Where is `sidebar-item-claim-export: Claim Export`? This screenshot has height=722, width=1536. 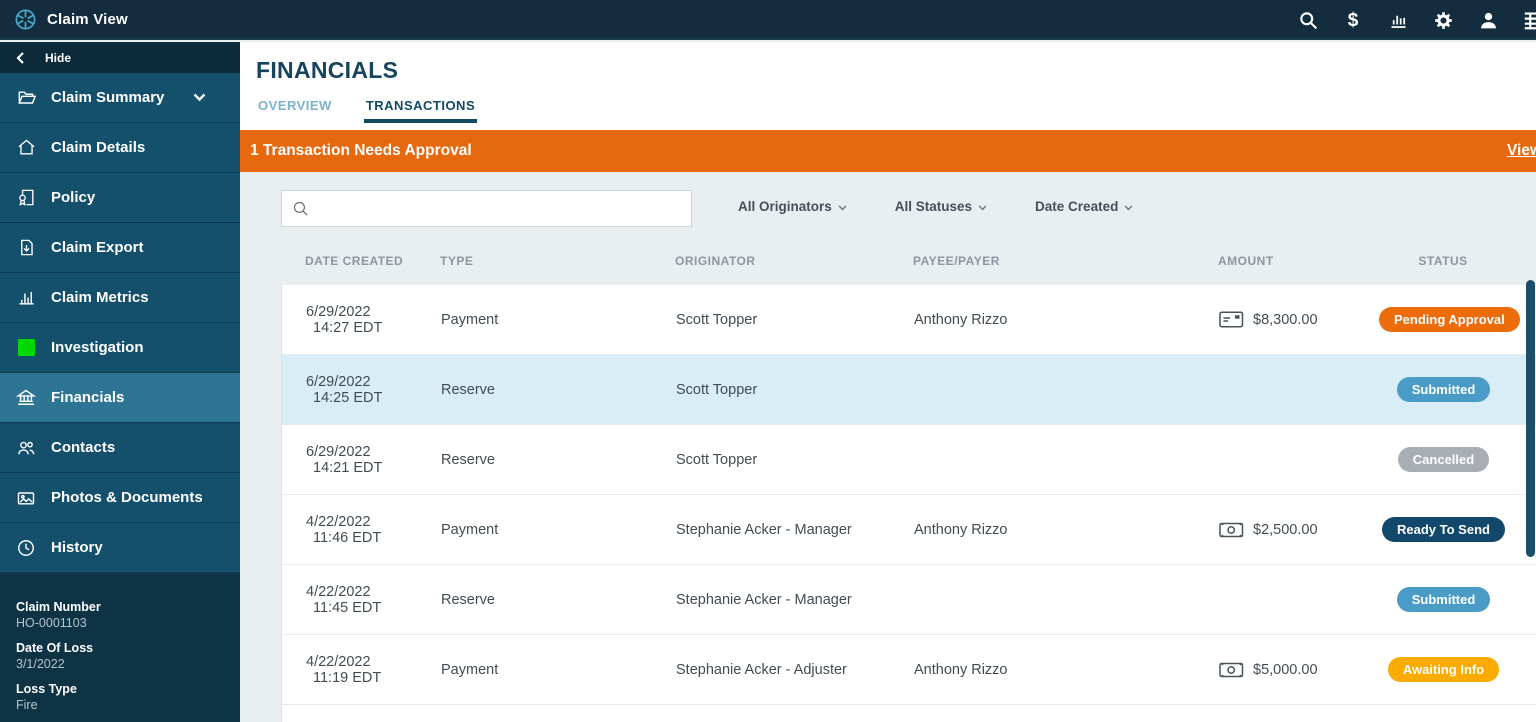 sidebar-item-claim-export: Claim Export is located at coordinates (120, 248).